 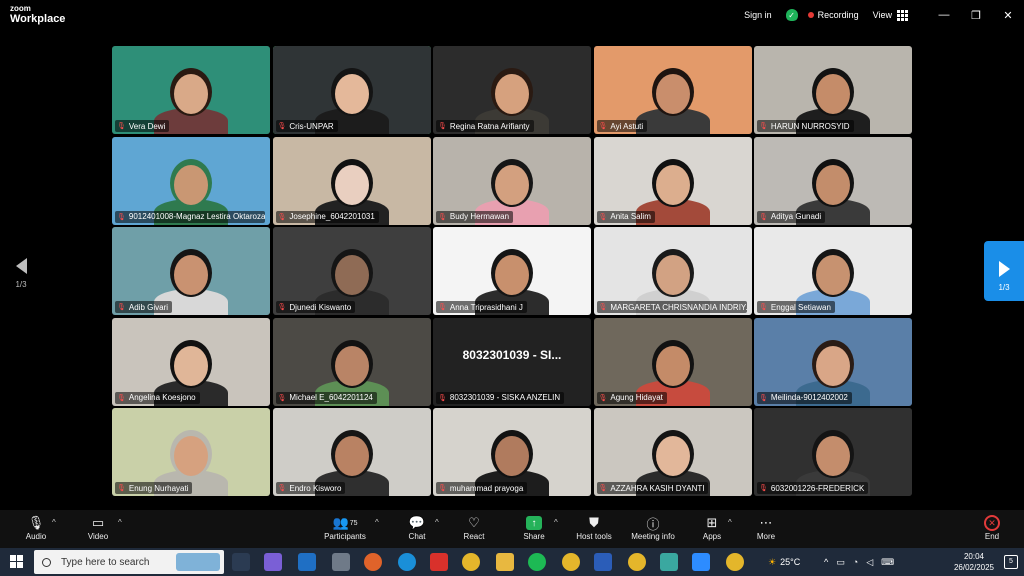 What do you see at coordinates (417, 527) in the screenshot?
I see `chat-button: 💬 Chat` at bounding box center [417, 527].